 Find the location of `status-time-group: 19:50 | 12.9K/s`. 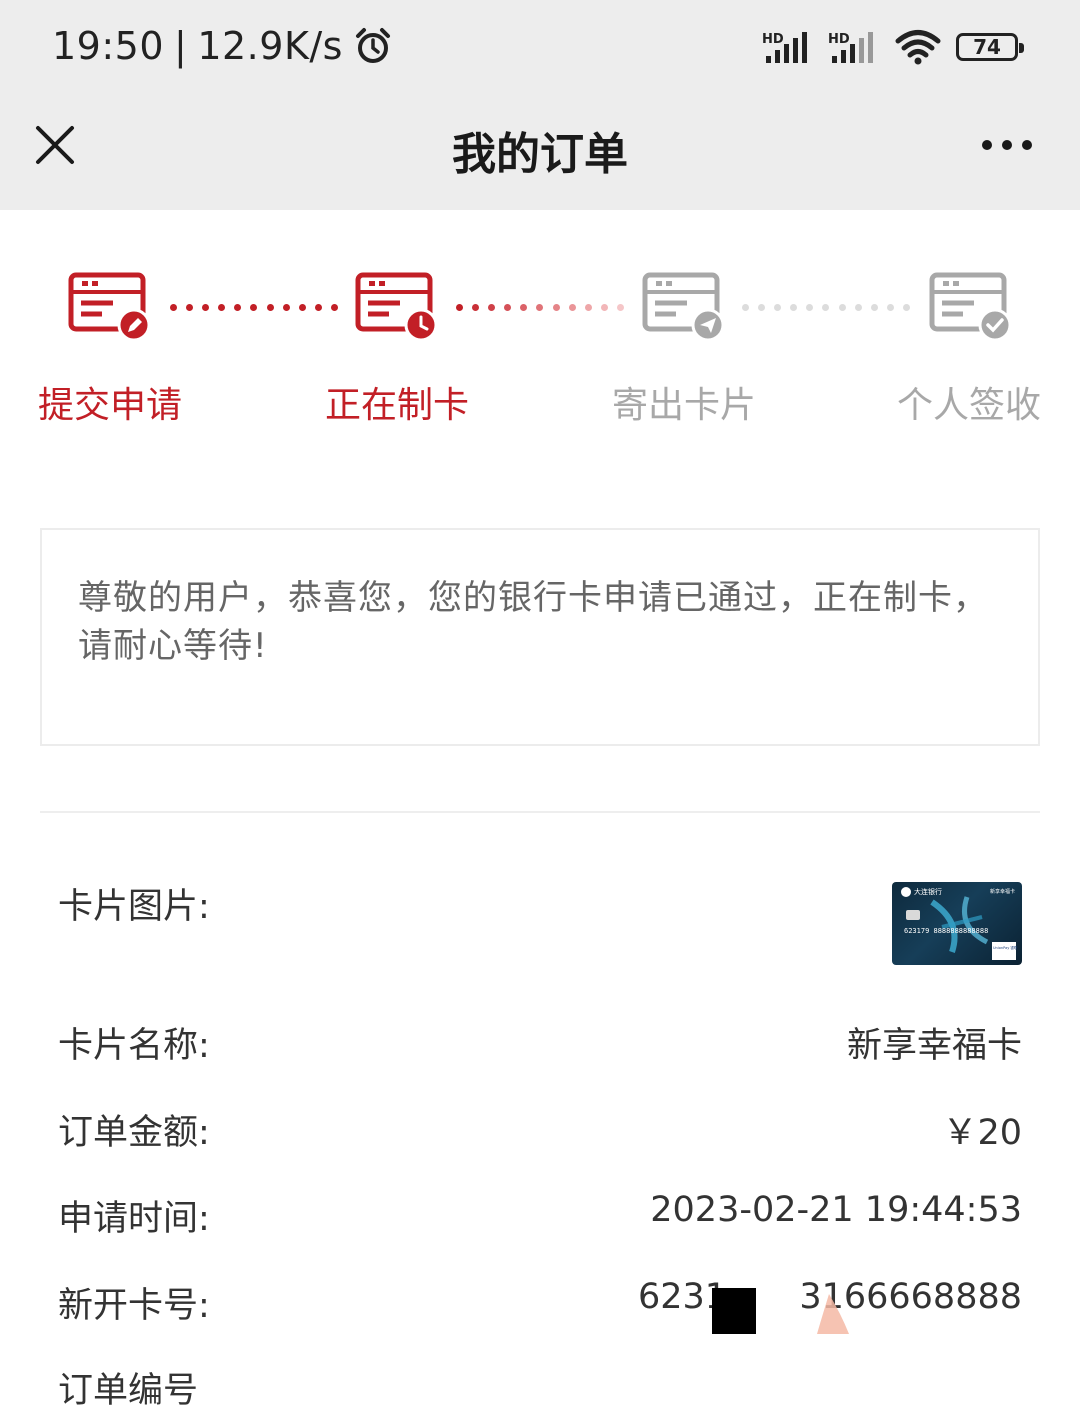

status-time-group: 19:50 | 12.9K/s is located at coordinates (222, 46).